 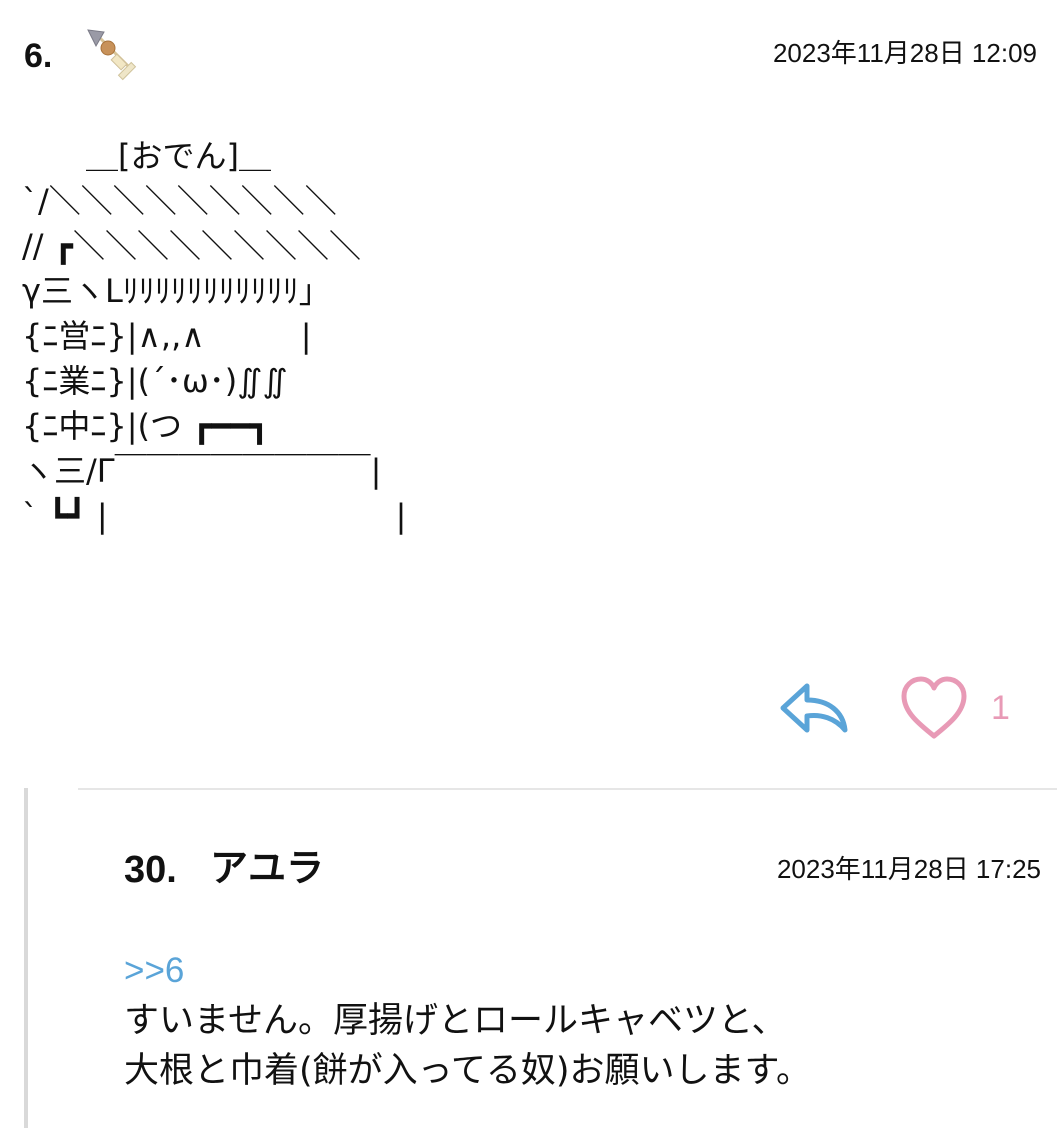 I want to click on reply-text-line: すいません。厚揚げとロールキャベツと、, so click(x=455, y=1021).